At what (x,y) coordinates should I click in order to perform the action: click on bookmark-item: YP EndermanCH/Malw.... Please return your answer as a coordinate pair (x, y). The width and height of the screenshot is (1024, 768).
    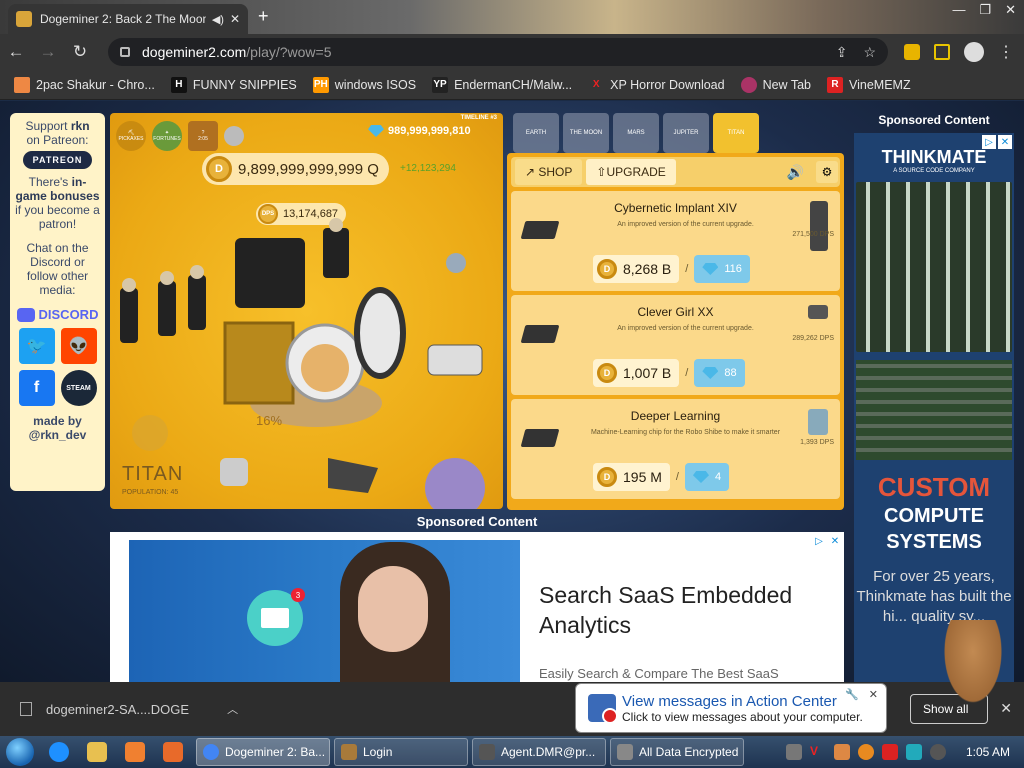
    Looking at the image, I should click on (502, 84).